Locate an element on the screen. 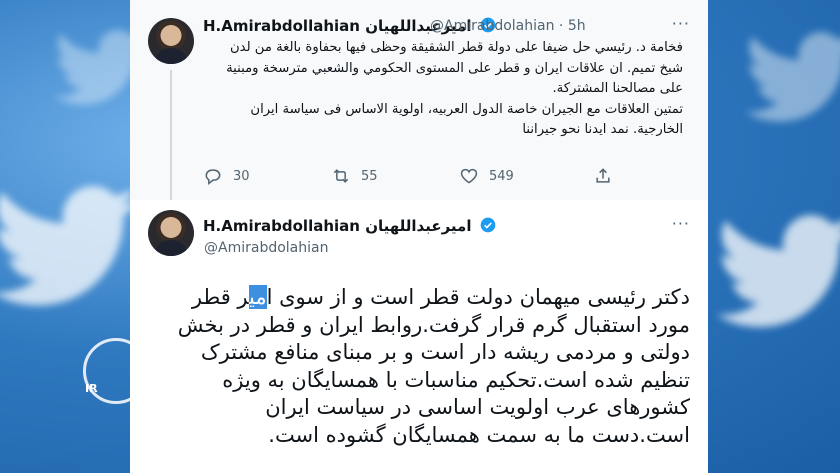 The image size is (840, 473). author-name: H.Amirabdollahian امیرعبداللهیان is located at coordinates (349, 226).